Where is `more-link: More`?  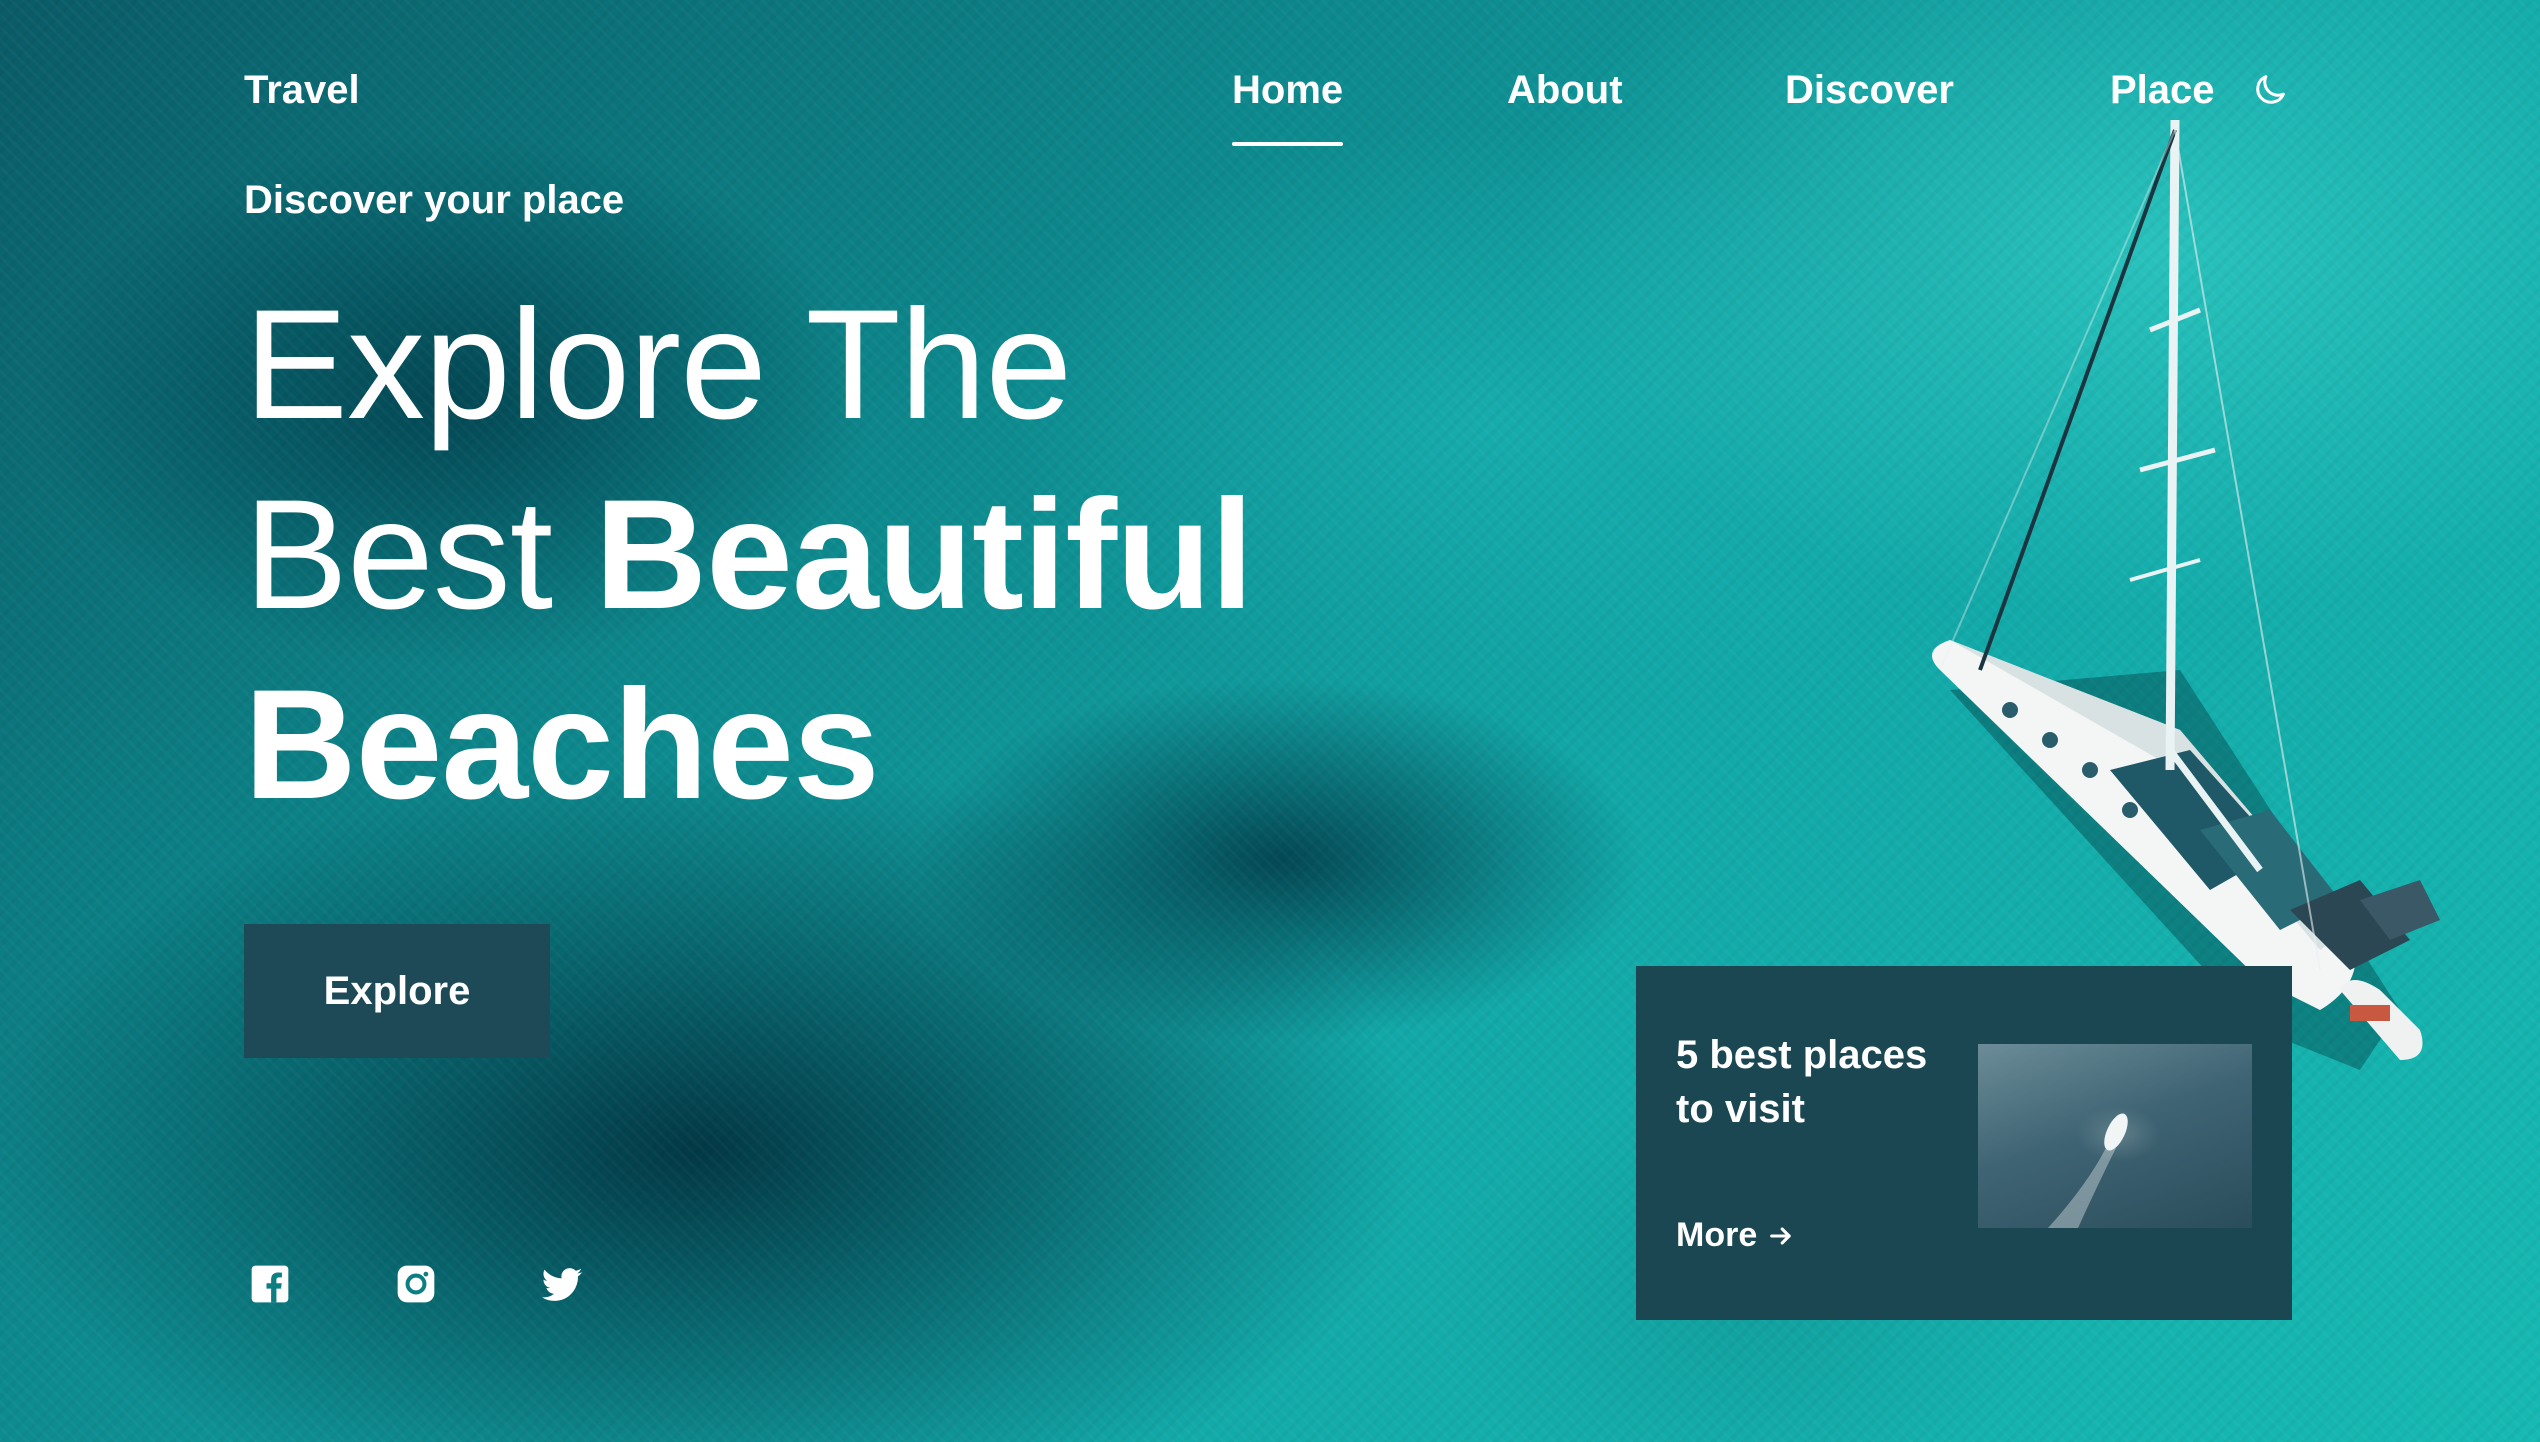
more-link: More is located at coordinates (1735, 1235).